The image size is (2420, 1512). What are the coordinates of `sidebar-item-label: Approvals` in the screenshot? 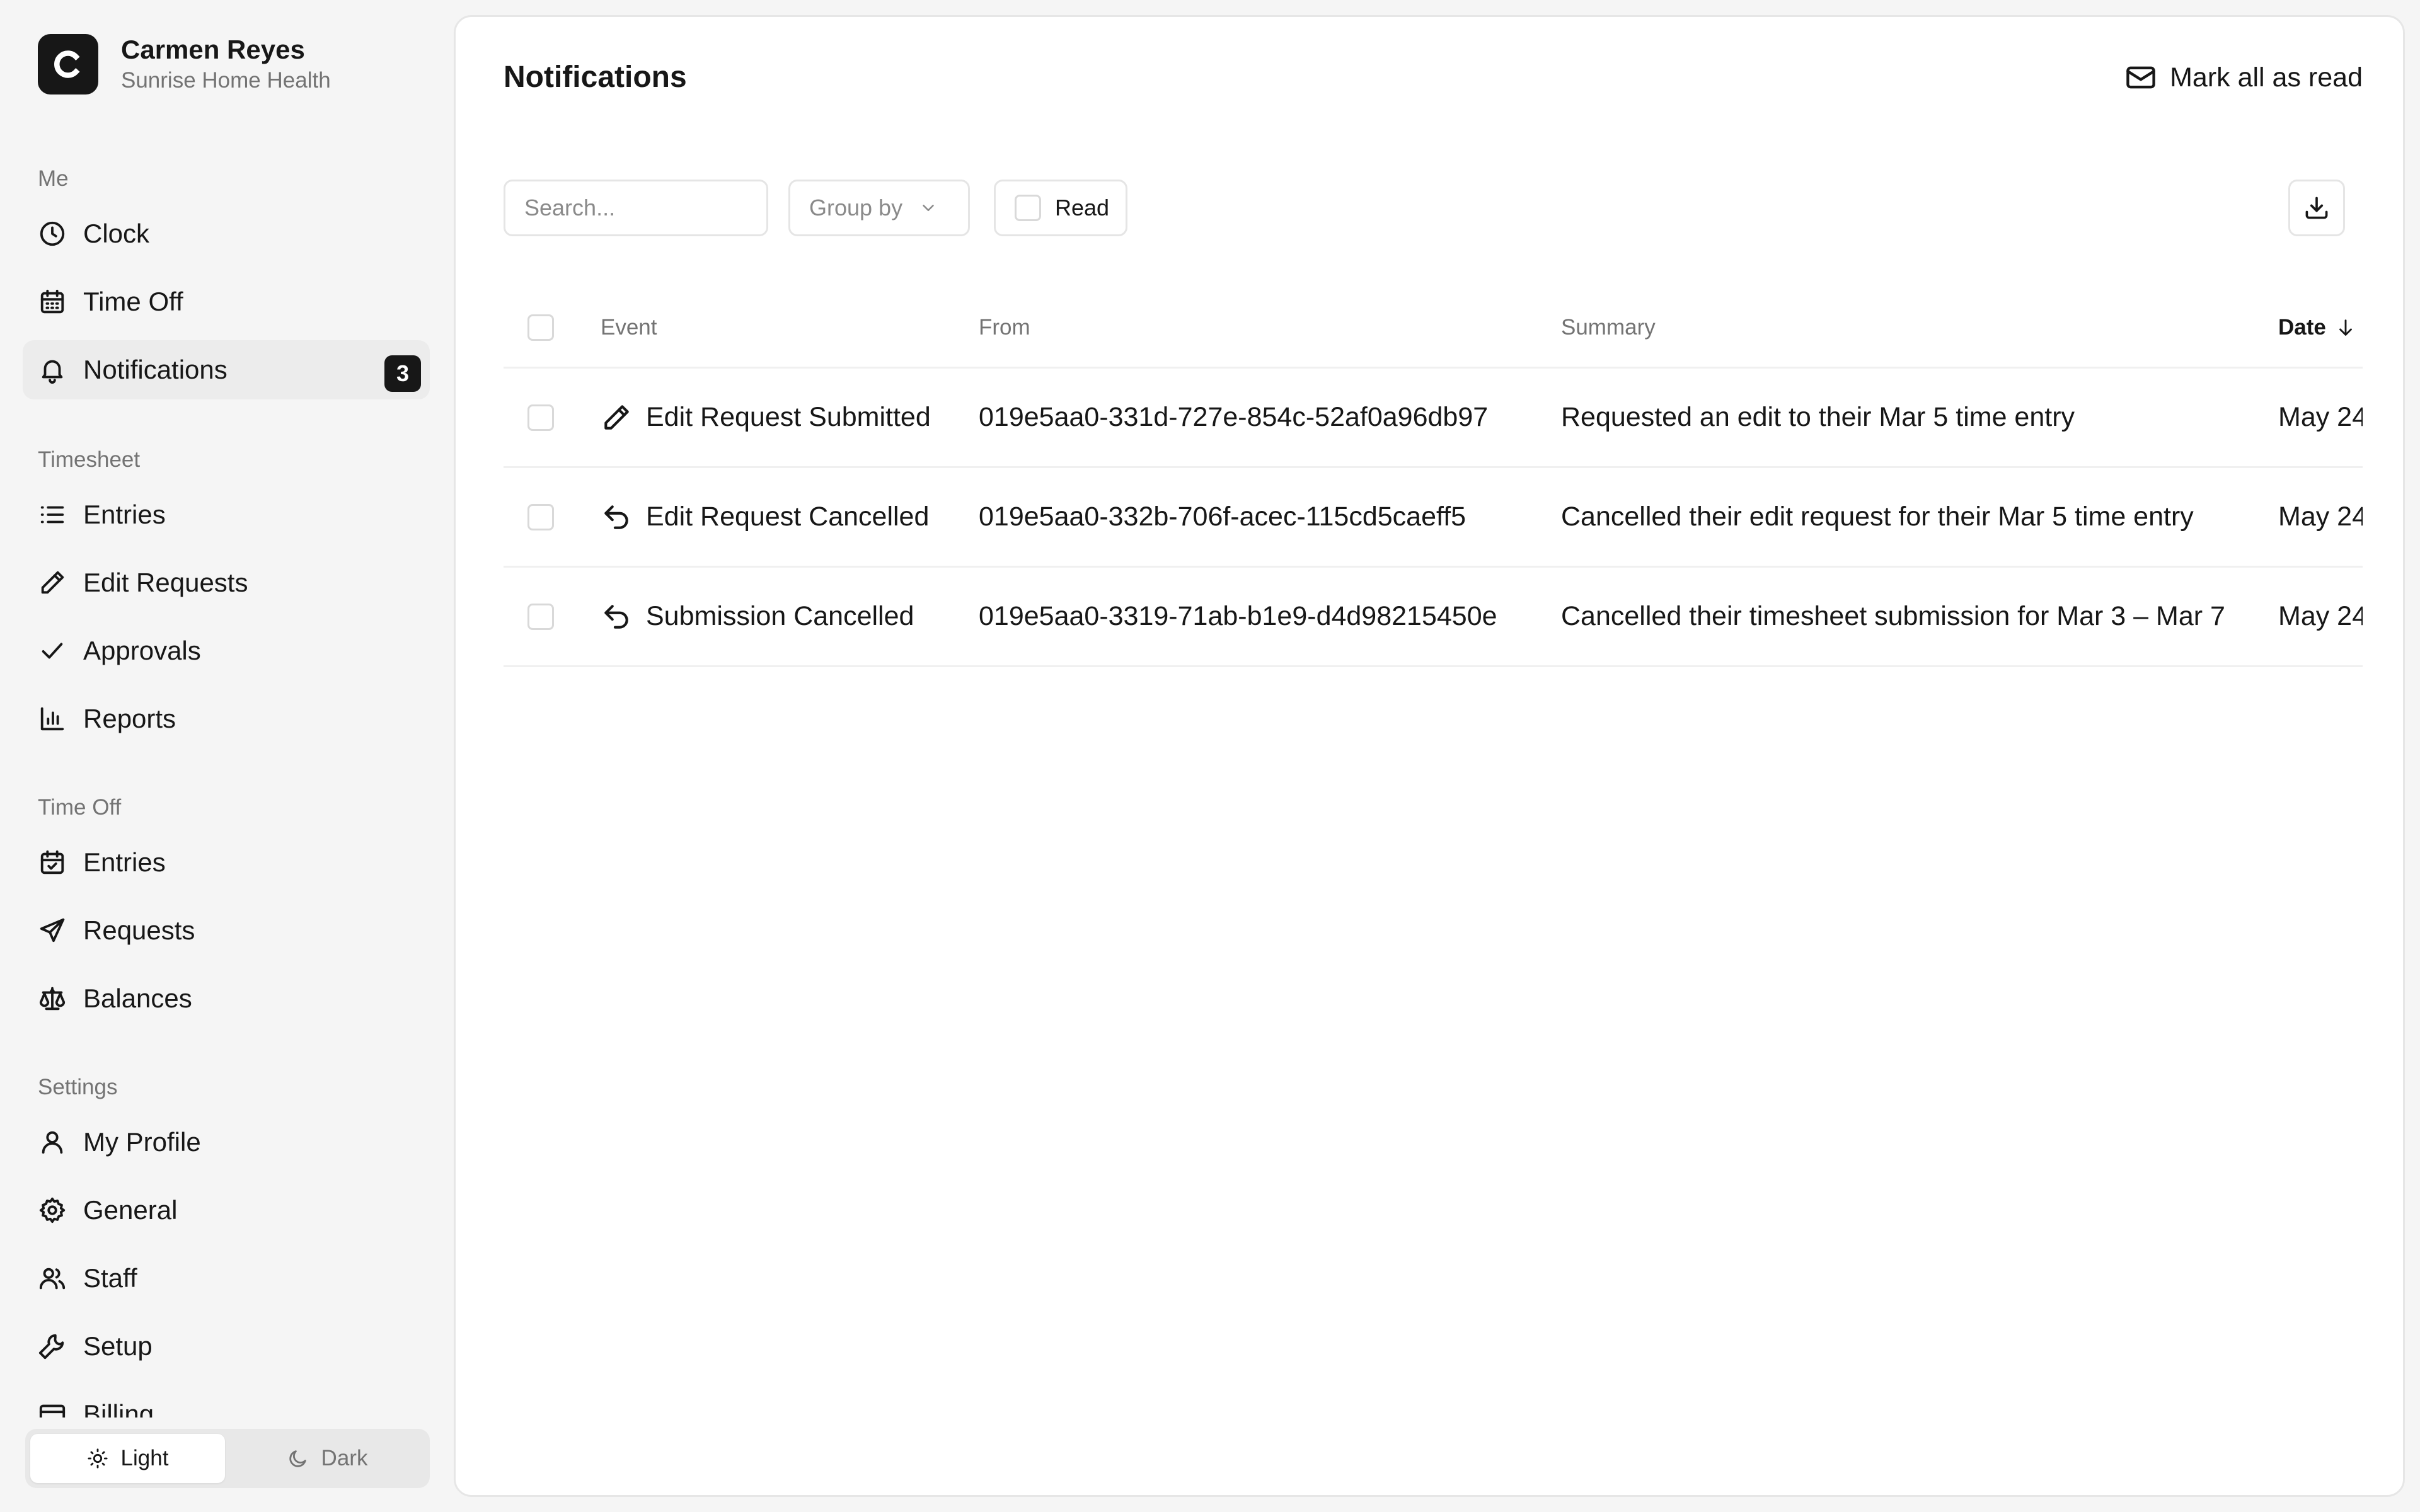 It's located at (142, 650).